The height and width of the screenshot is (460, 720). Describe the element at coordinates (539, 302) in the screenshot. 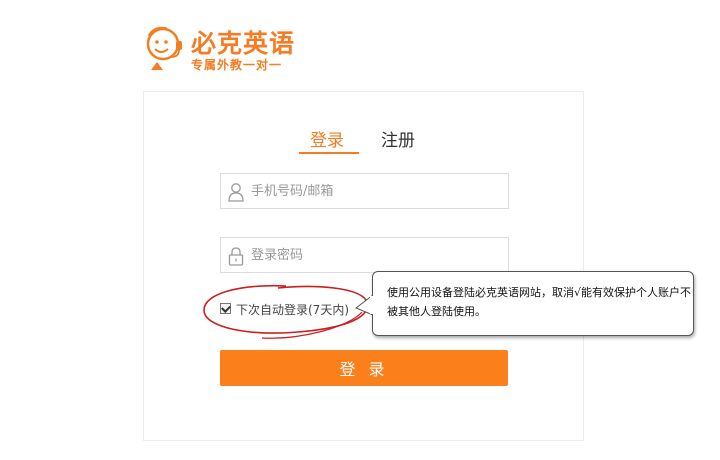

I see `tooltip-text: 使用公用设备登陆必克英语网站，取消√能有效保护个人账户不被其他人登陆使用。` at that location.